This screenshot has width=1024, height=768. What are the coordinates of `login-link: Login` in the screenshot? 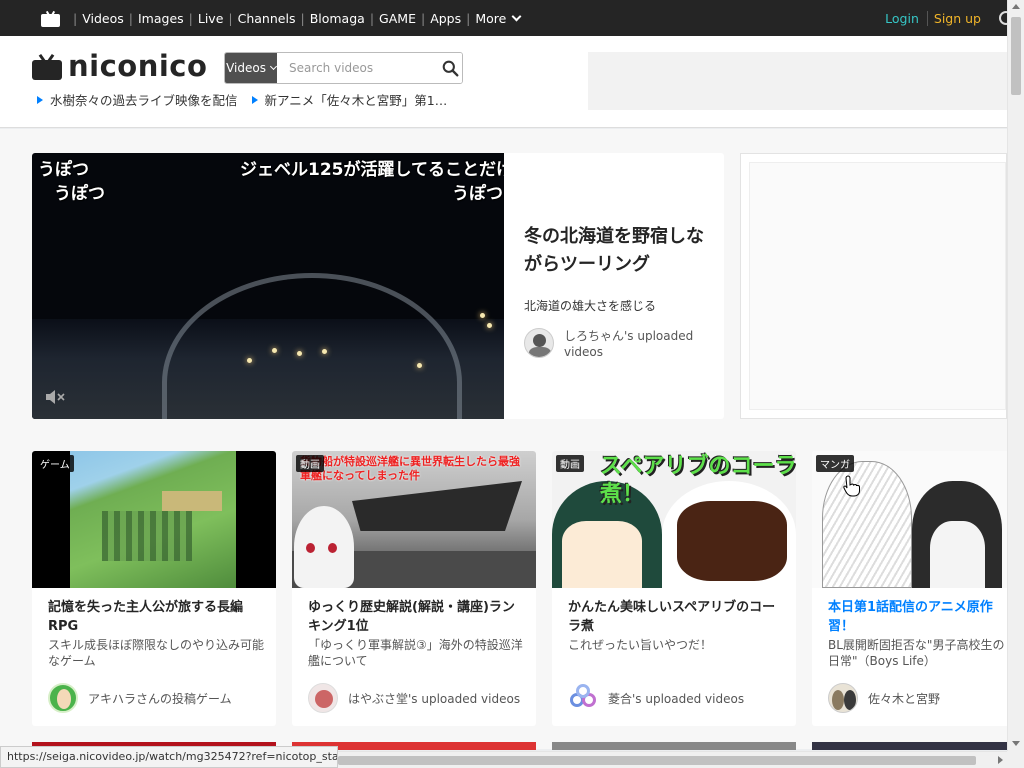 It's located at (902, 18).